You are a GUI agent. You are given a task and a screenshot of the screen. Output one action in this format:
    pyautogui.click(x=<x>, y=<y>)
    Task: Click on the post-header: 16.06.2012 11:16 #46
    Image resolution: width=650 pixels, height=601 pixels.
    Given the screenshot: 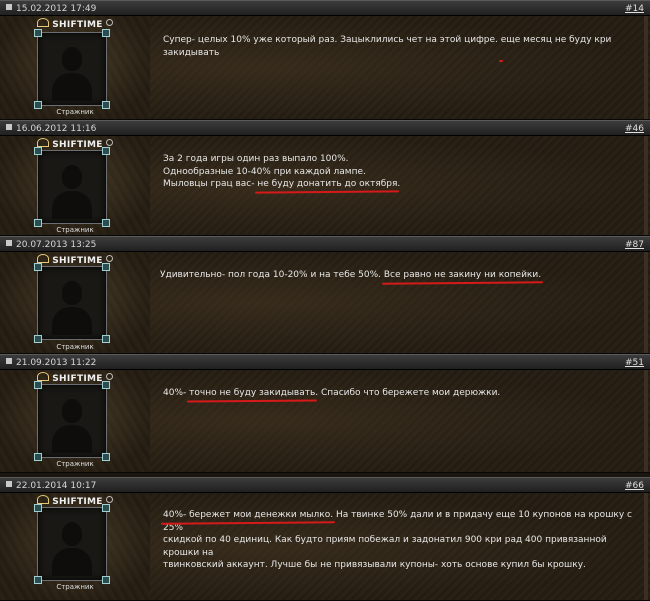 What is the action you would take?
    pyautogui.click(x=325, y=128)
    